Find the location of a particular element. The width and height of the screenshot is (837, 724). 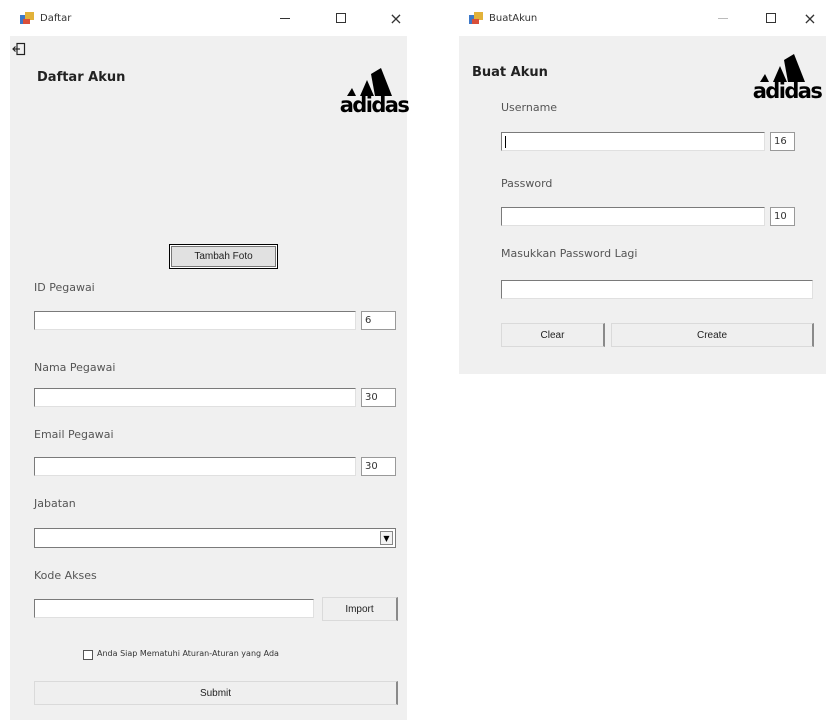

email-pegawai-field is located at coordinates (195, 466).